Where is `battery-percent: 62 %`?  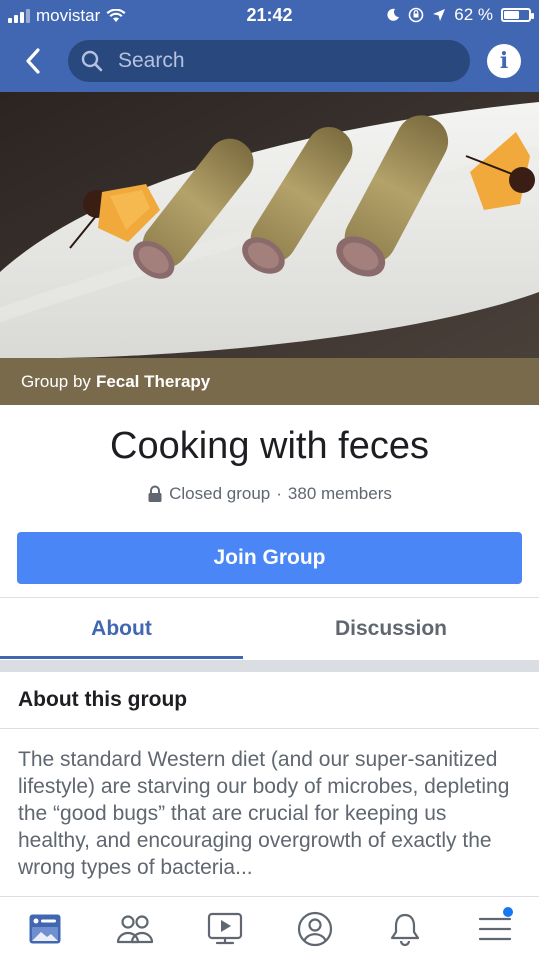 battery-percent: 62 % is located at coordinates (473, 14).